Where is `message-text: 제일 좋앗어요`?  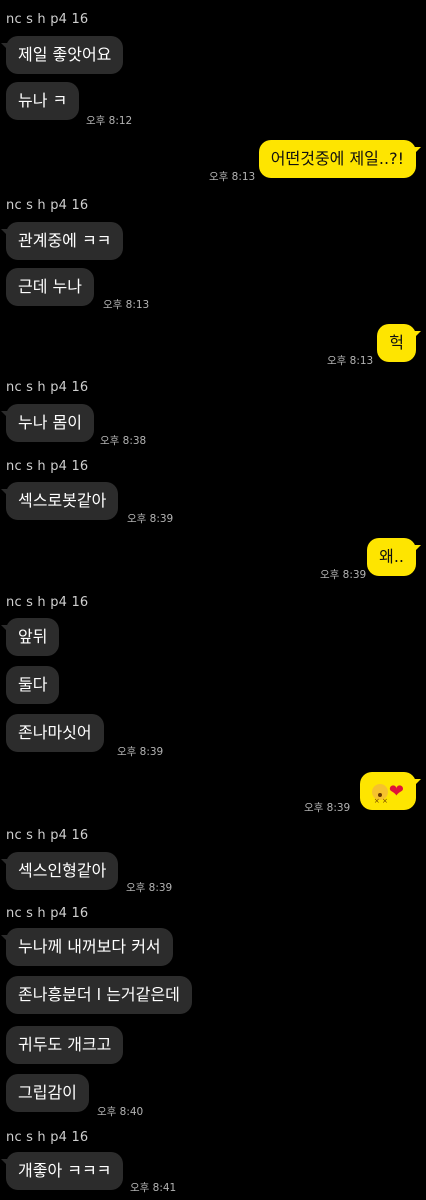 message-text: 제일 좋앗어요 is located at coordinates (65, 54).